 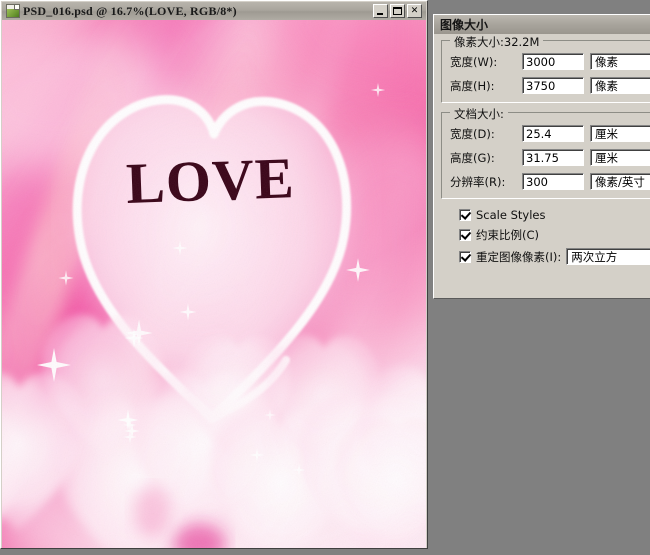 What do you see at coordinates (620, 157) in the screenshot?
I see `doc-height-unit-select: 厘米` at bounding box center [620, 157].